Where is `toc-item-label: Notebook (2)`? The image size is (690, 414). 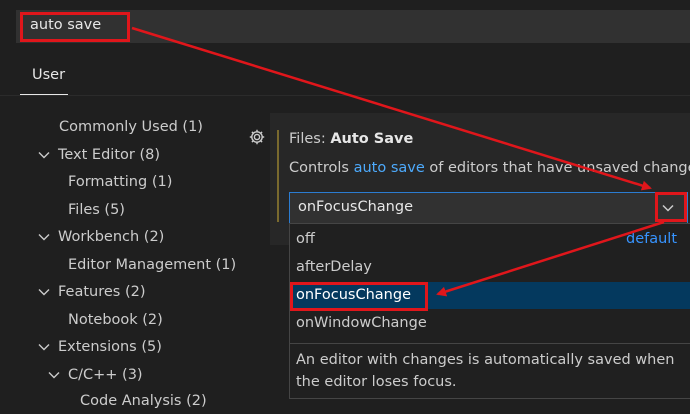 toc-item-label: Notebook (2) is located at coordinates (115, 320).